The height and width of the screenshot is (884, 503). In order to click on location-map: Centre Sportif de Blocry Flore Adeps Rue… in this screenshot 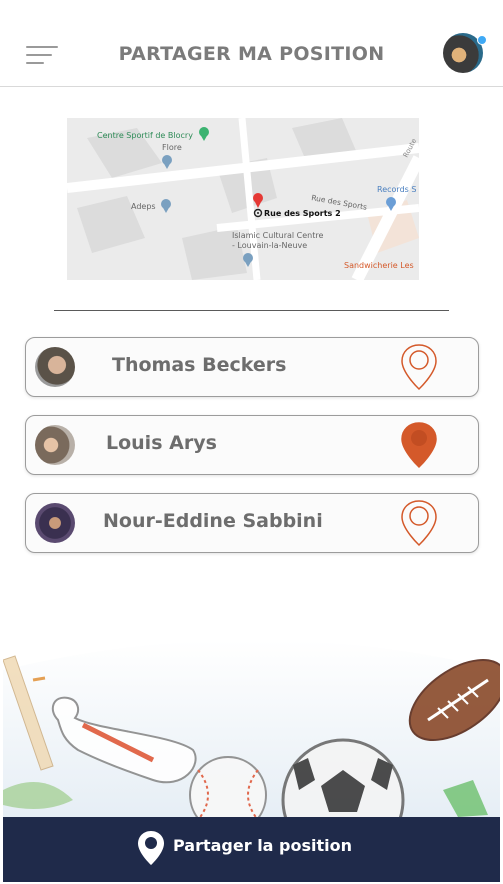, I will do `click(243, 199)`.